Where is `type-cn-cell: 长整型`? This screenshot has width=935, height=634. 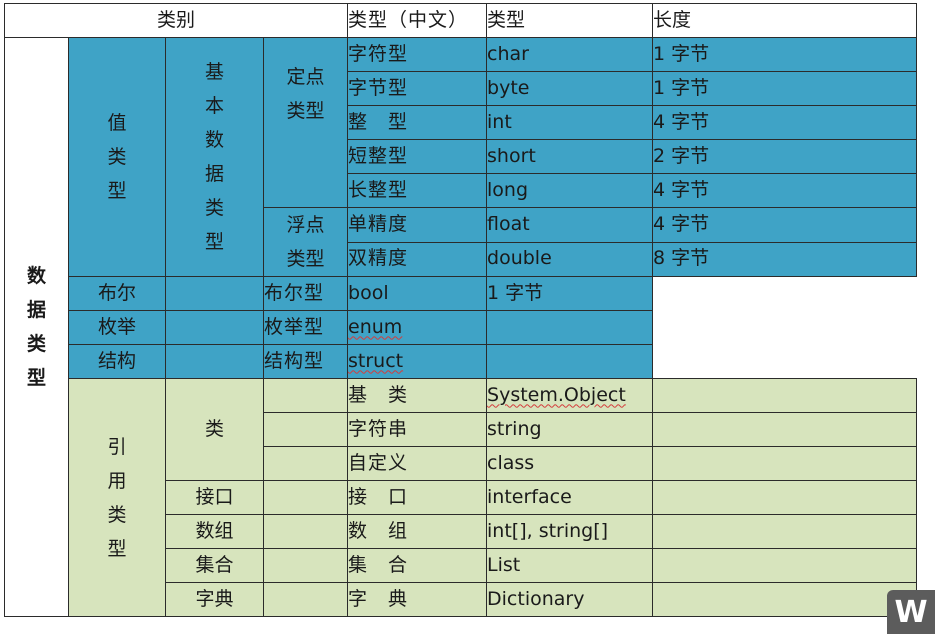 type-cn-cell: 长整型 is located at coordinates (417, 190).